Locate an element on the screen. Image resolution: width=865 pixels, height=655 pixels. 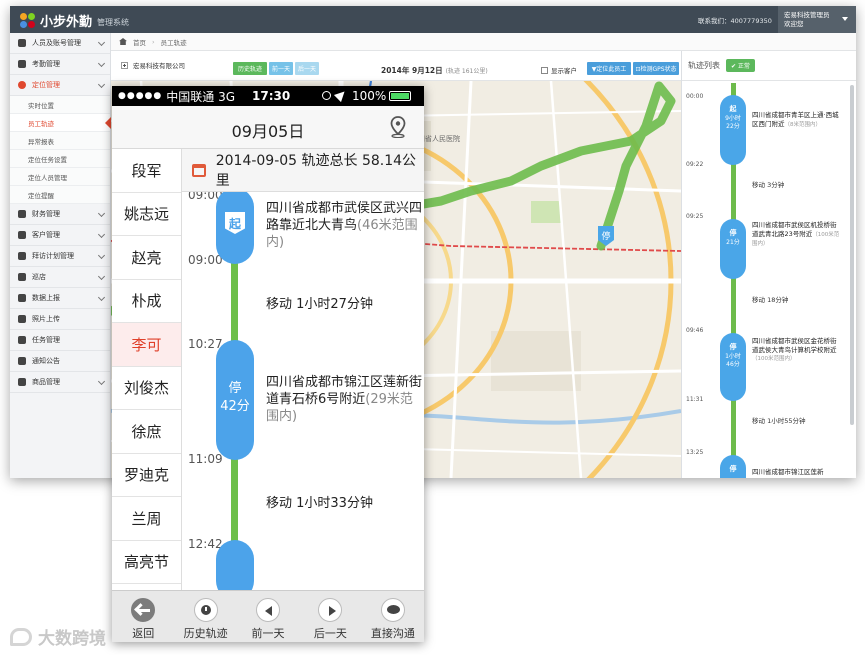
app-name: 小步外勤 is located at coordinates (66, 21).